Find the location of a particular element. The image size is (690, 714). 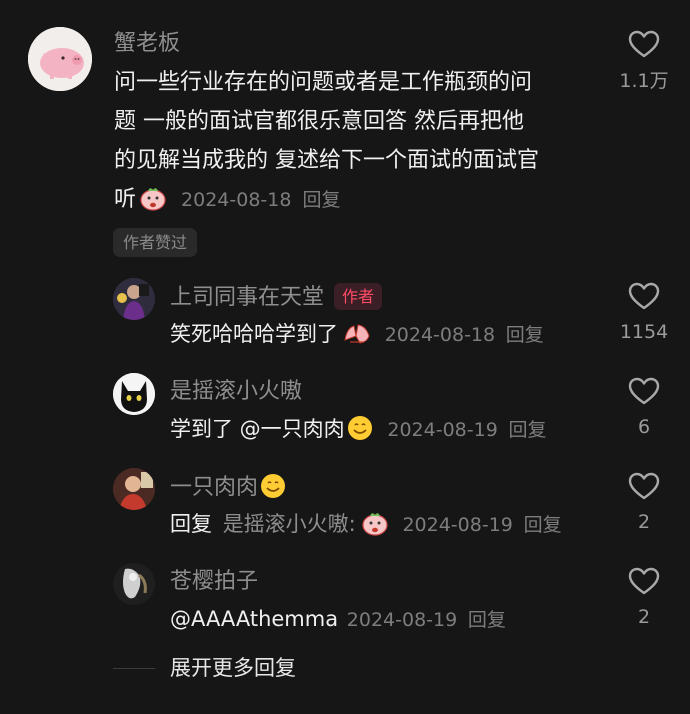

reply-username: 是摇滚小火嗷 is located at coordinates (236, 392).